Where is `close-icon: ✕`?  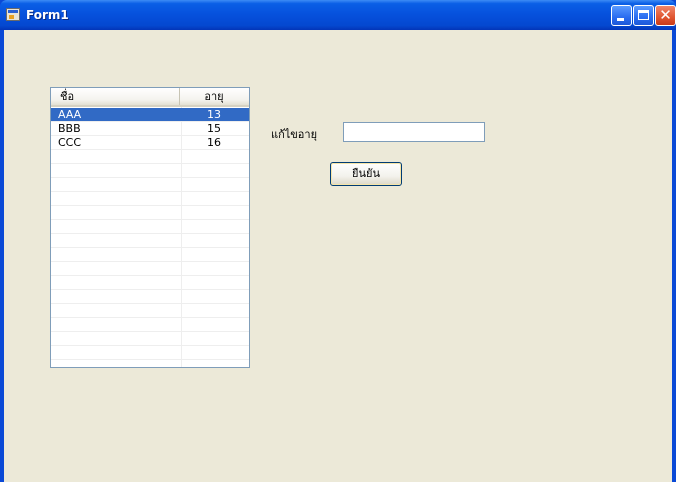
close-icon: ✕ is located at coordinates (665, 15).